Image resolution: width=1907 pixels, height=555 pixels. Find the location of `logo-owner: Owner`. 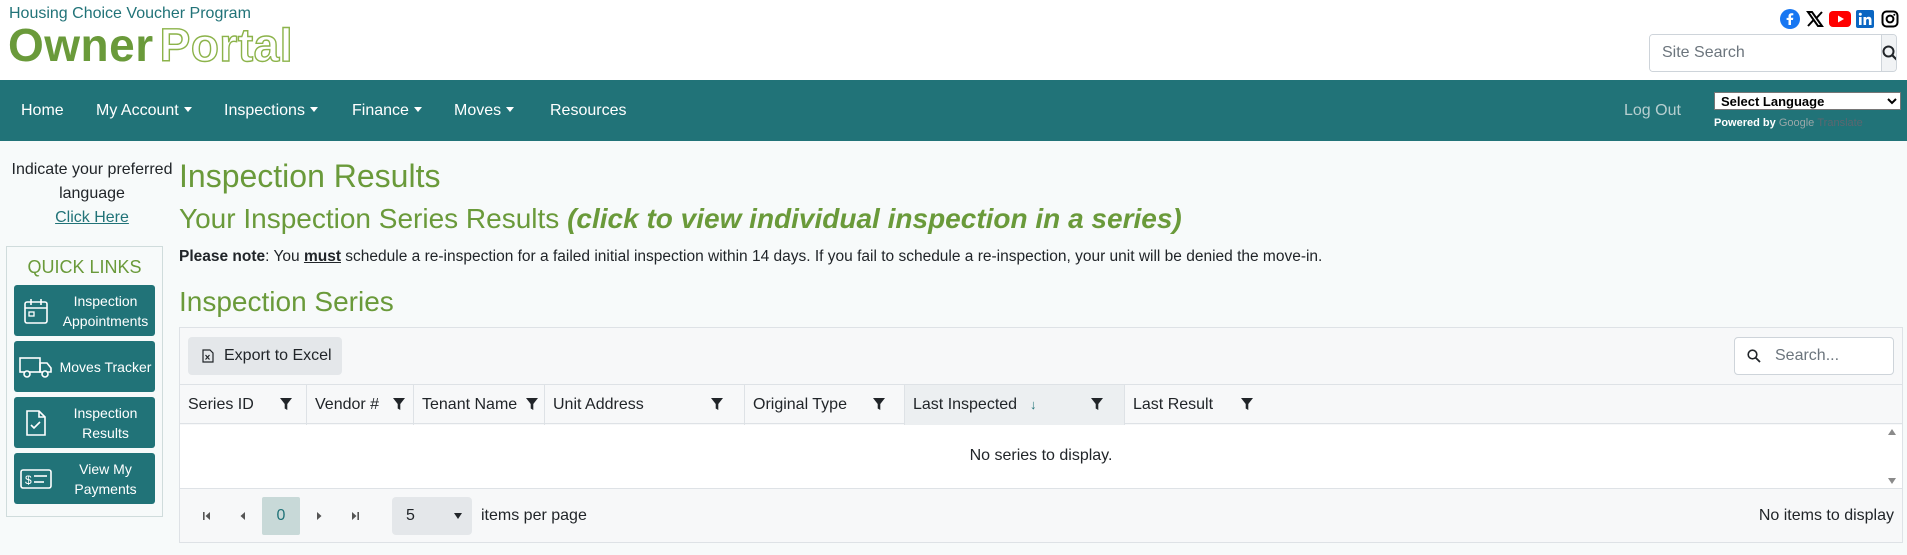

logo-owner: Owner is located at coordinates (81, 45).